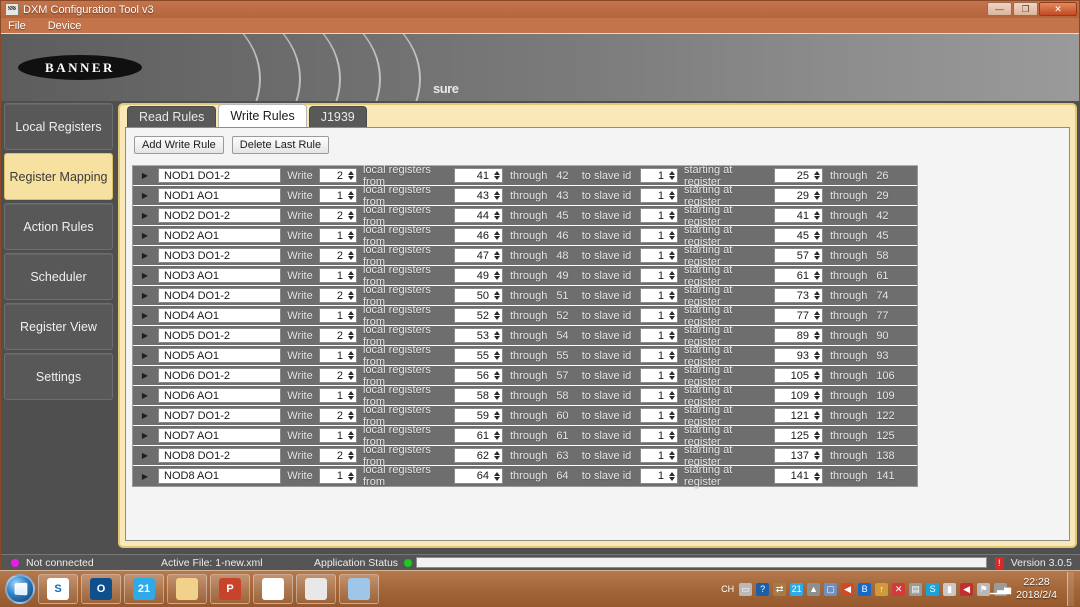 The height and width of the screenshot is (607, 1080). I want to click on add-write-rule-button: Add Write Rule, so click(179, 145).